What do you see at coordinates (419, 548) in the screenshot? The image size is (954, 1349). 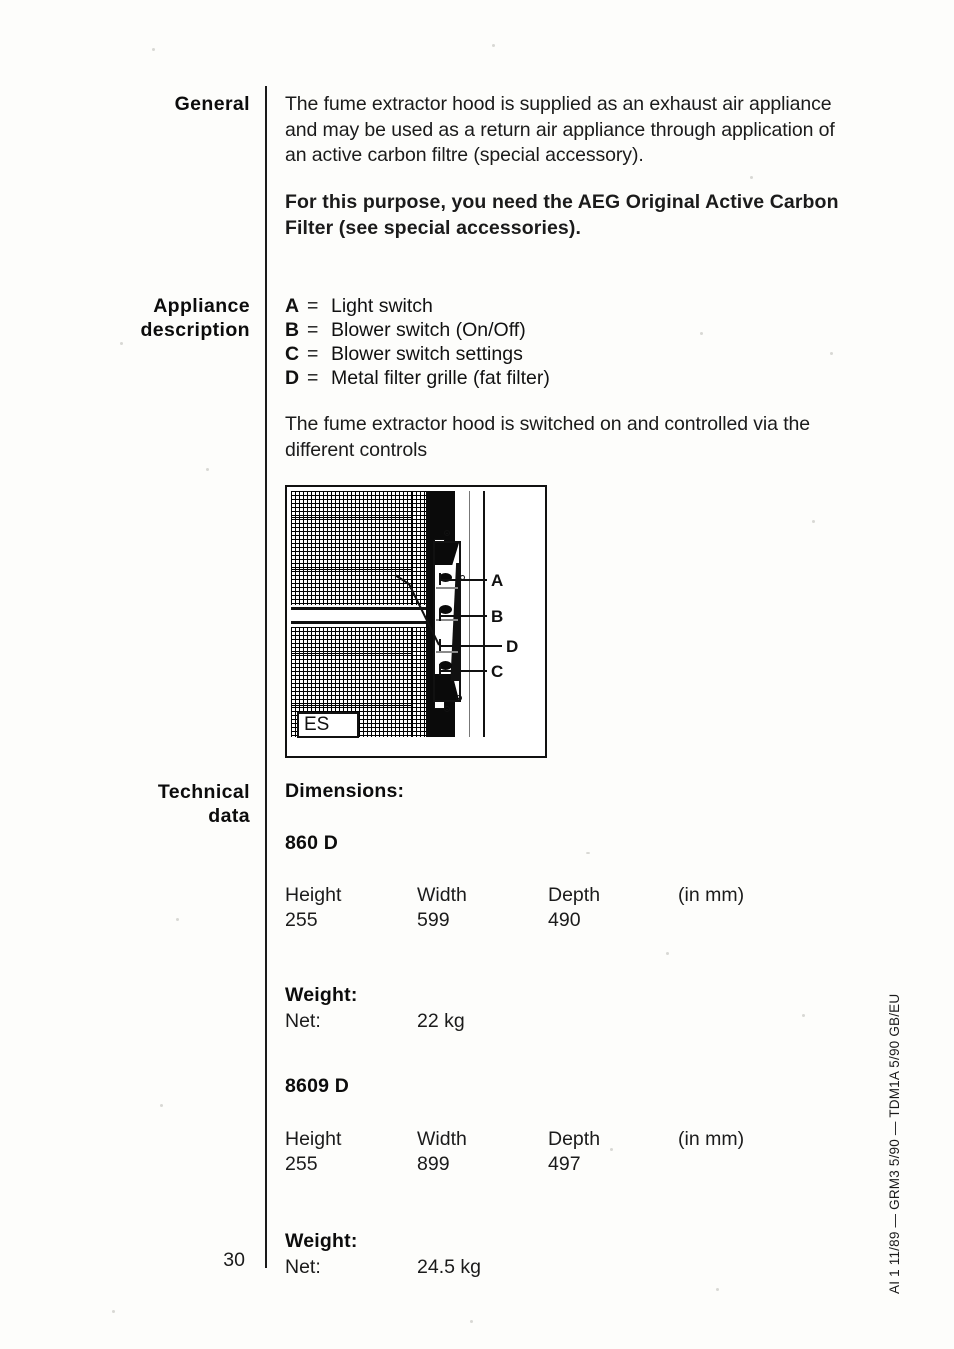 I see `filter-grille-mesh-edge-upper` at bounding box center [419, 548].